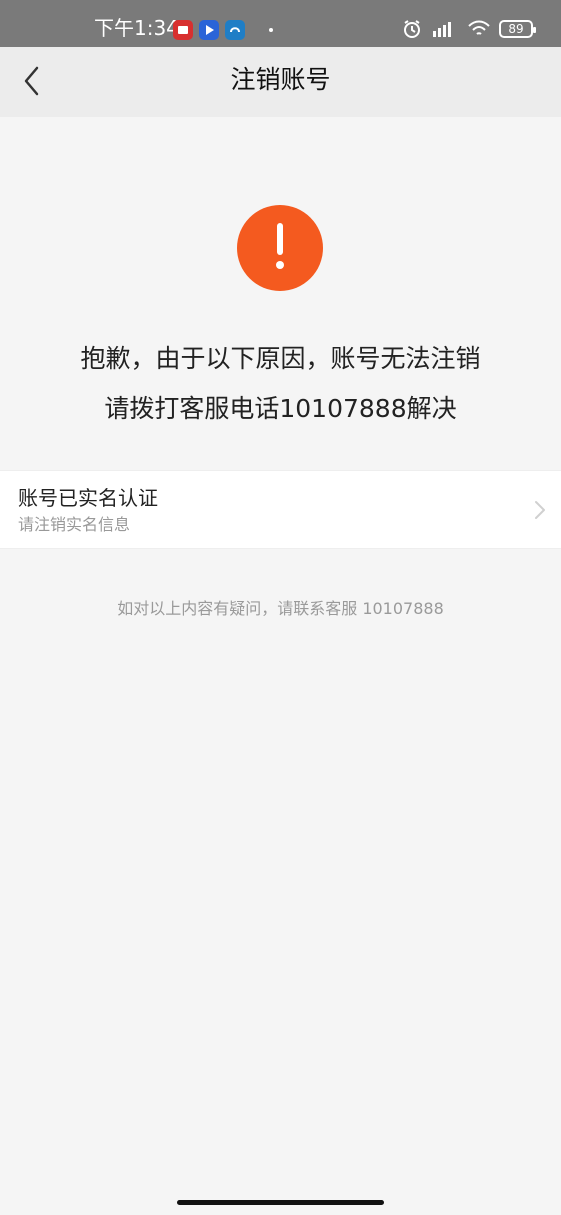  What do you see at coordinates (88, 498) in the screenshot?
I see `reason-title: 账号已实名认证` at bounding box center [88, 498].